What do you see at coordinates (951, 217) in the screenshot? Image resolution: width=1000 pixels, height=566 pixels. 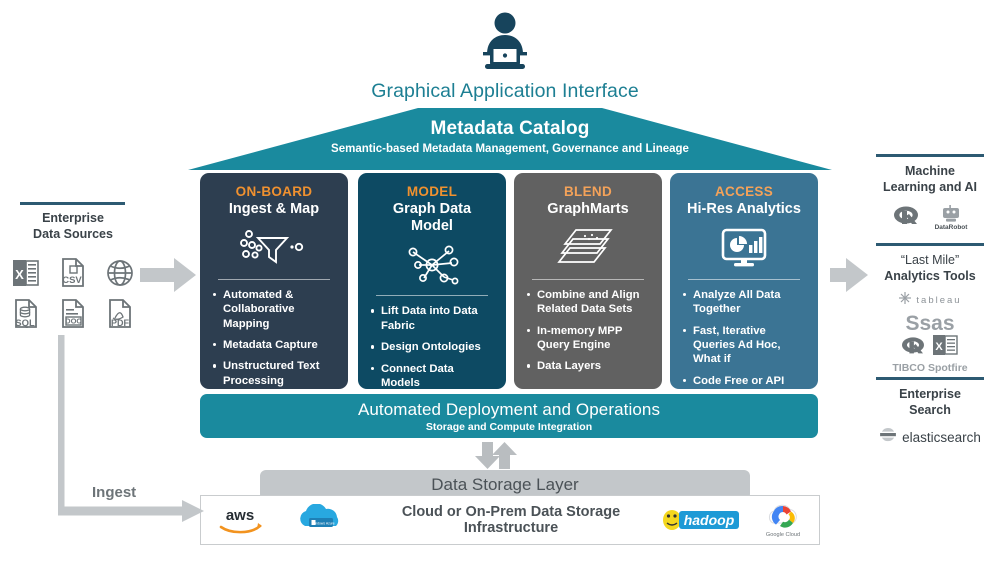 I see `datarobot-logo: DataRobot` at bounding box center [951, 217].